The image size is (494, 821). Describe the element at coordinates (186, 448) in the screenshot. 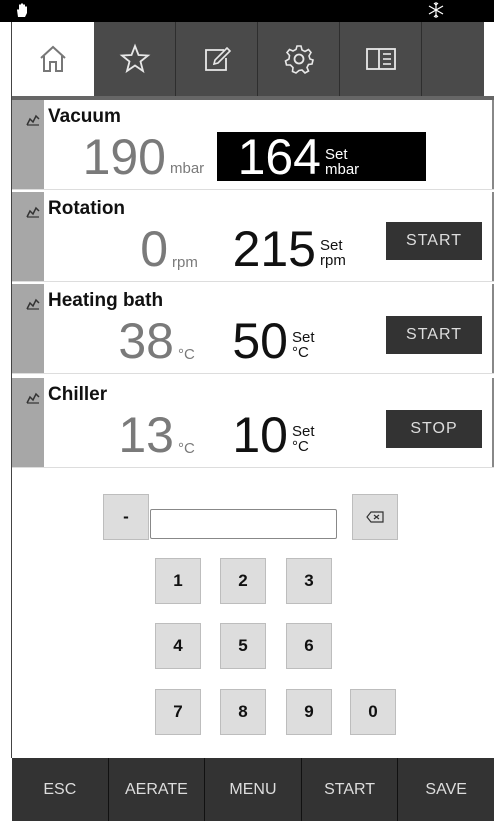

I see `chiller-unit: °C` at that location.